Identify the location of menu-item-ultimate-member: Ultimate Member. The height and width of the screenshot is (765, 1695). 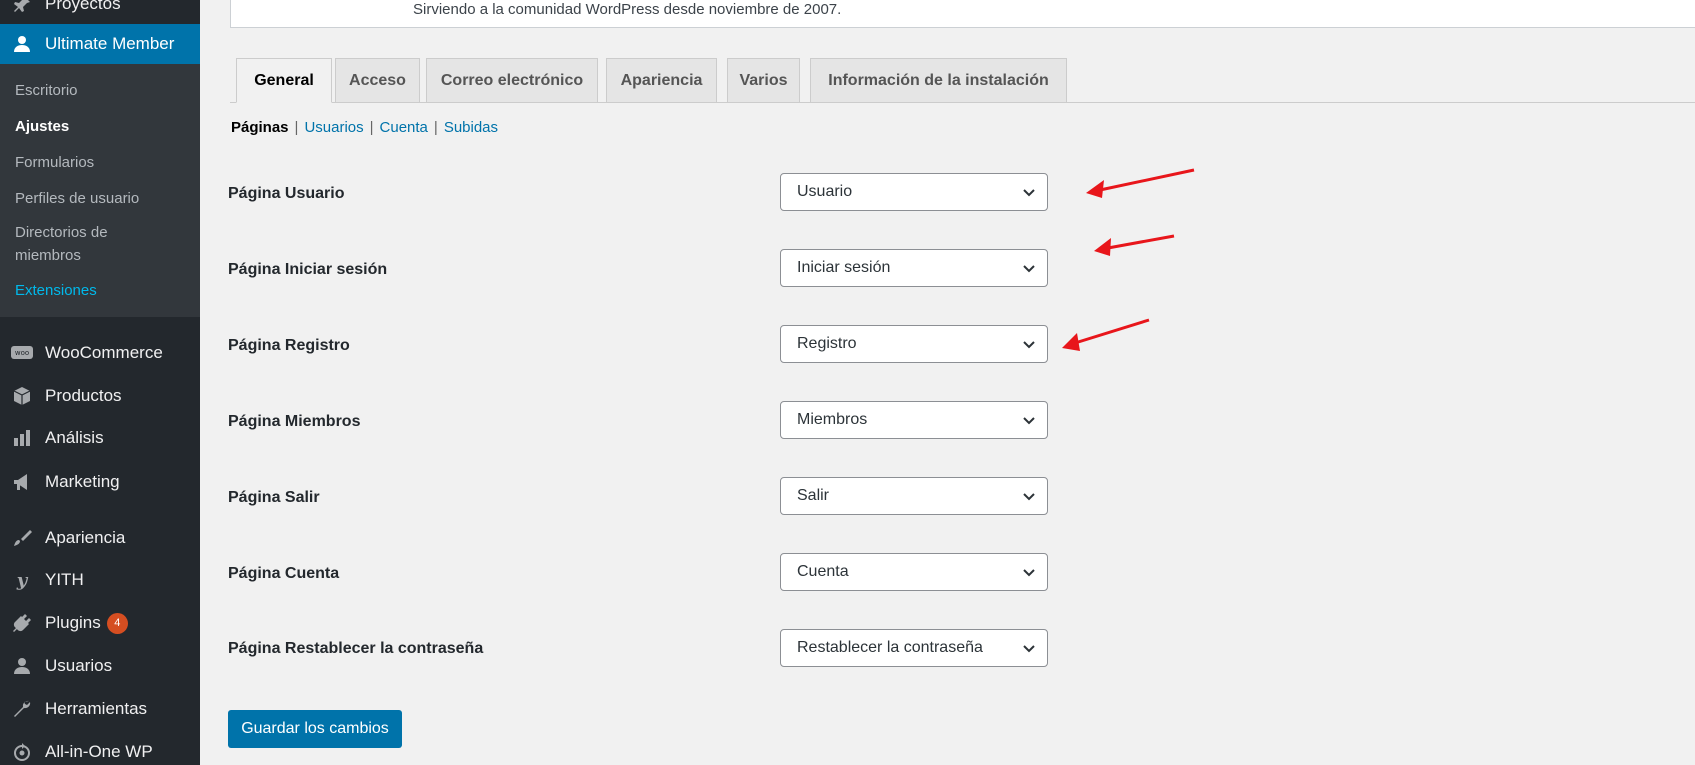
(100, 44).